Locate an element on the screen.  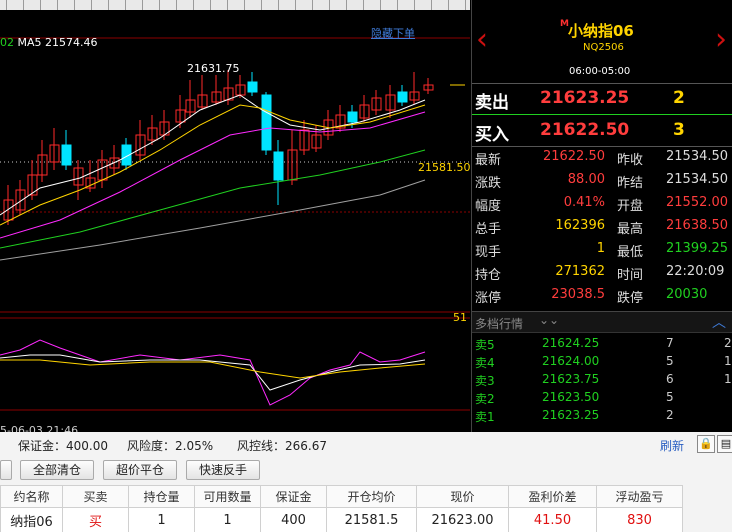
depth-row: 卖2 21623.50 5 is located at coordinates (602, 399).